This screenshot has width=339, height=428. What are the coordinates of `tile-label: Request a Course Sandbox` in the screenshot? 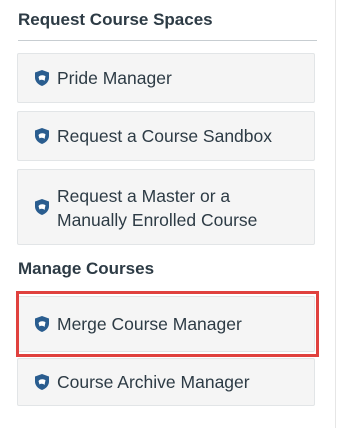 It's located at (164, 136).